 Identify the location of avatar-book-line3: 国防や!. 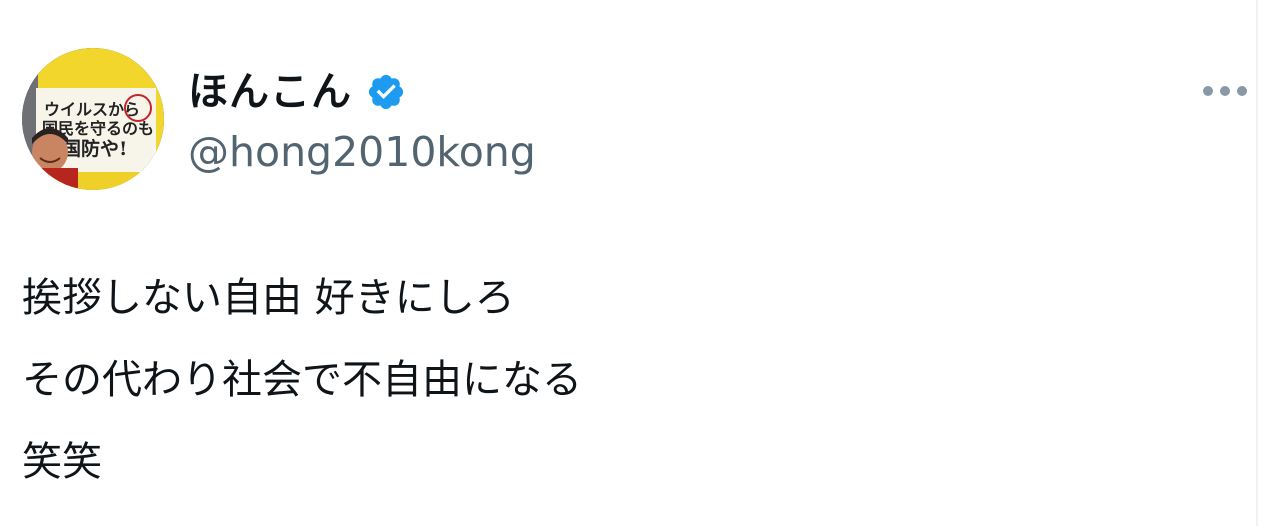
(94, 148).